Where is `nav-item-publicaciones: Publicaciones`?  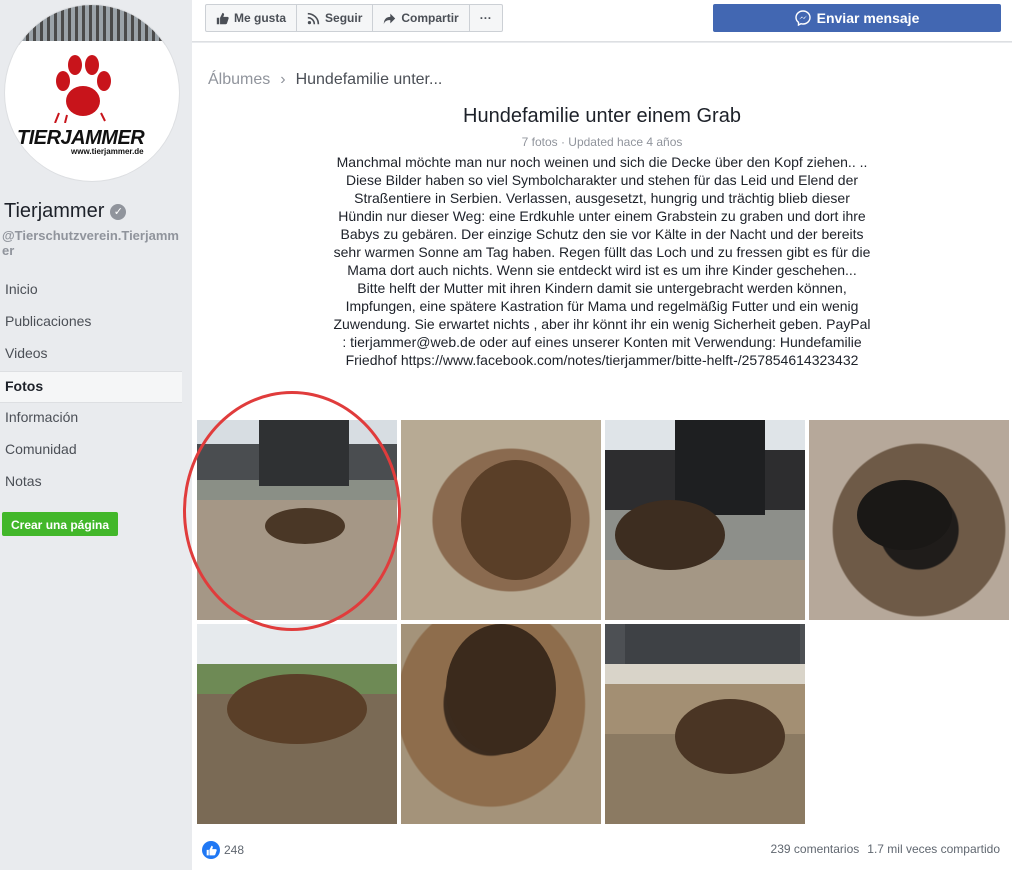
nav-item-publicaciones: Publicaciones is located at coordinates (91, 323).